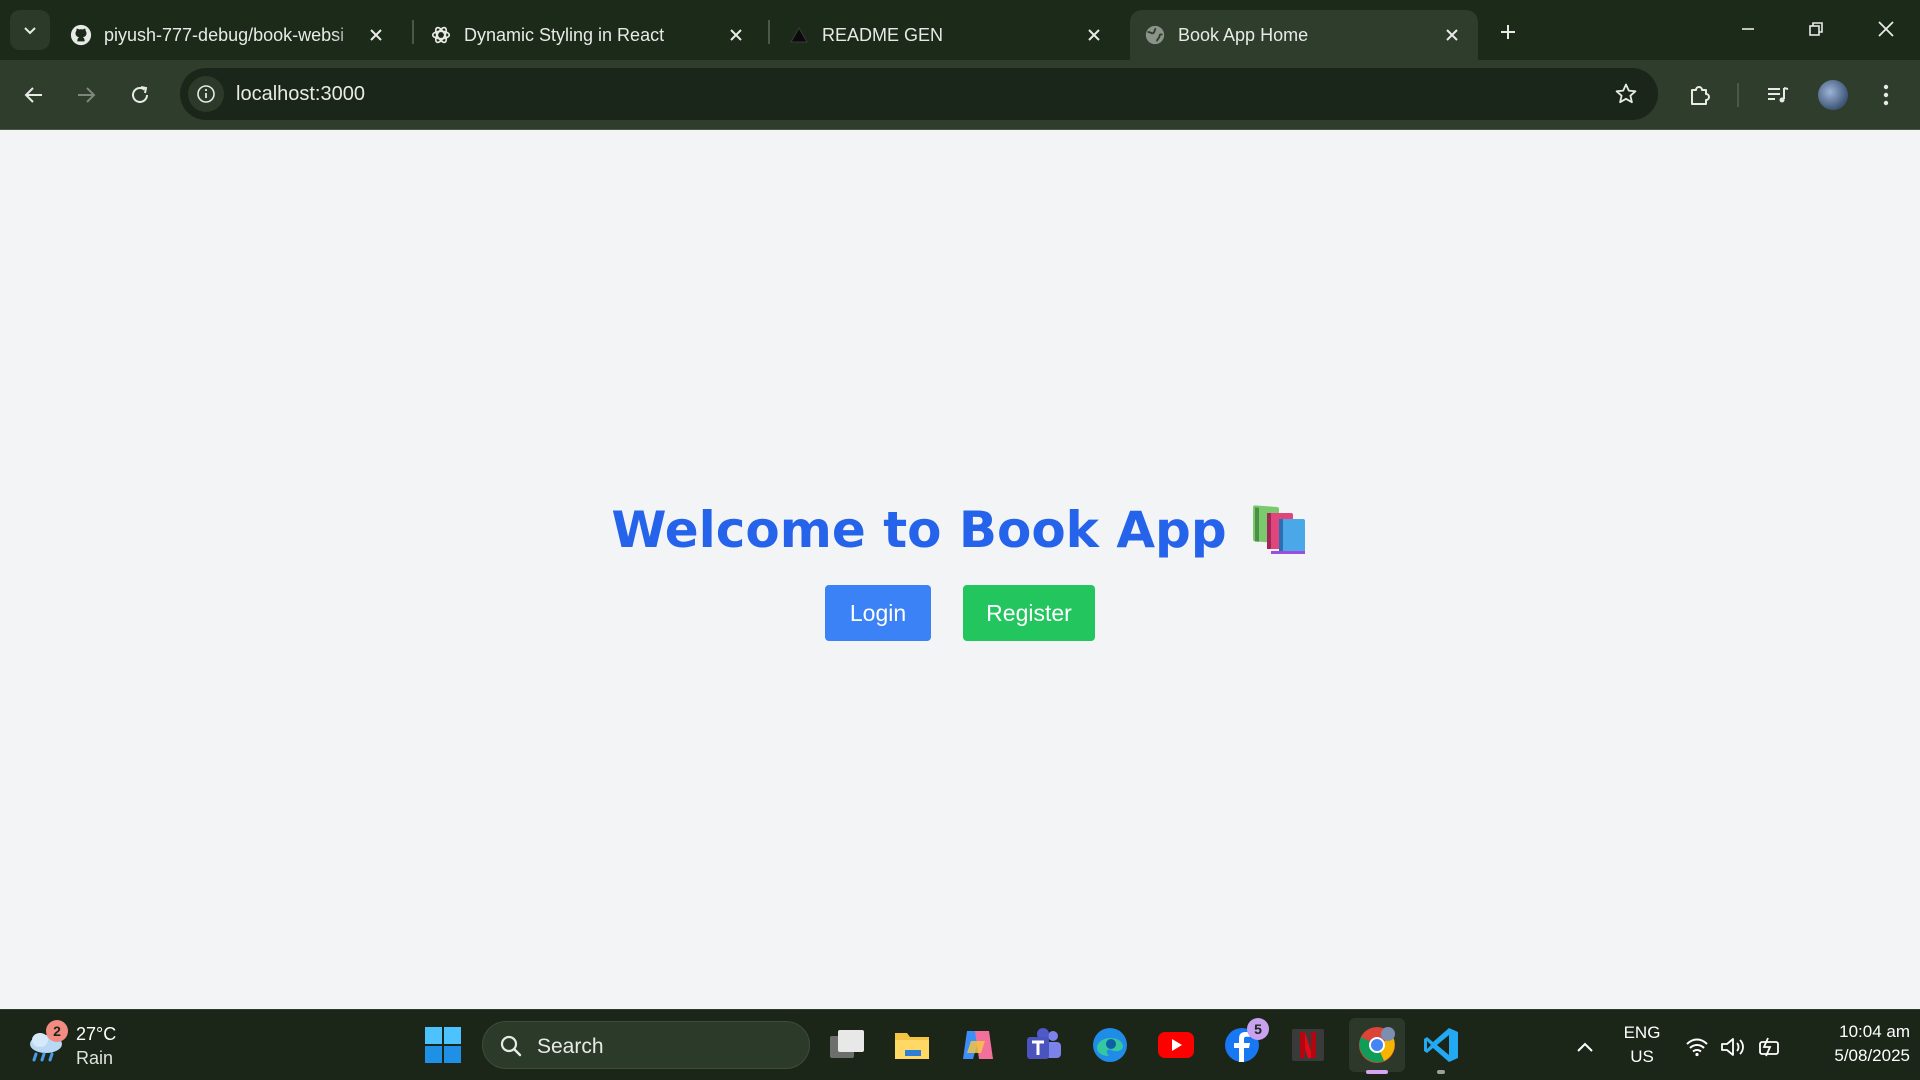 The image size is (1920, 1080). Describe the element at coordinates (1642, 1032) in the screenshot. I see `language-code: ENG` at that location.